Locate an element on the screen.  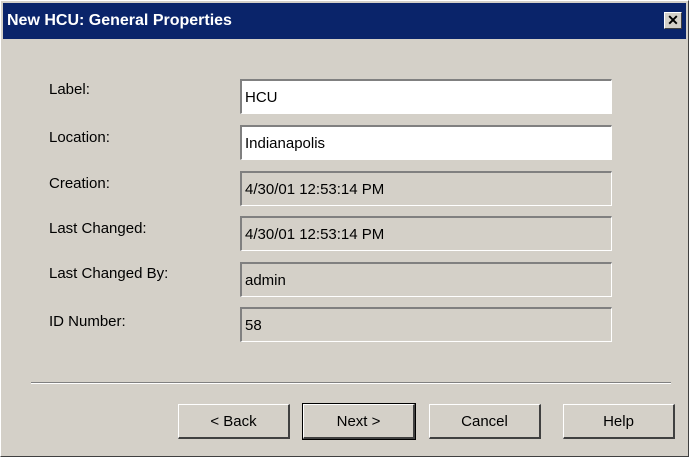
last-changed-by-field-label: Last Changed By: is located at coordinates (109, 273).